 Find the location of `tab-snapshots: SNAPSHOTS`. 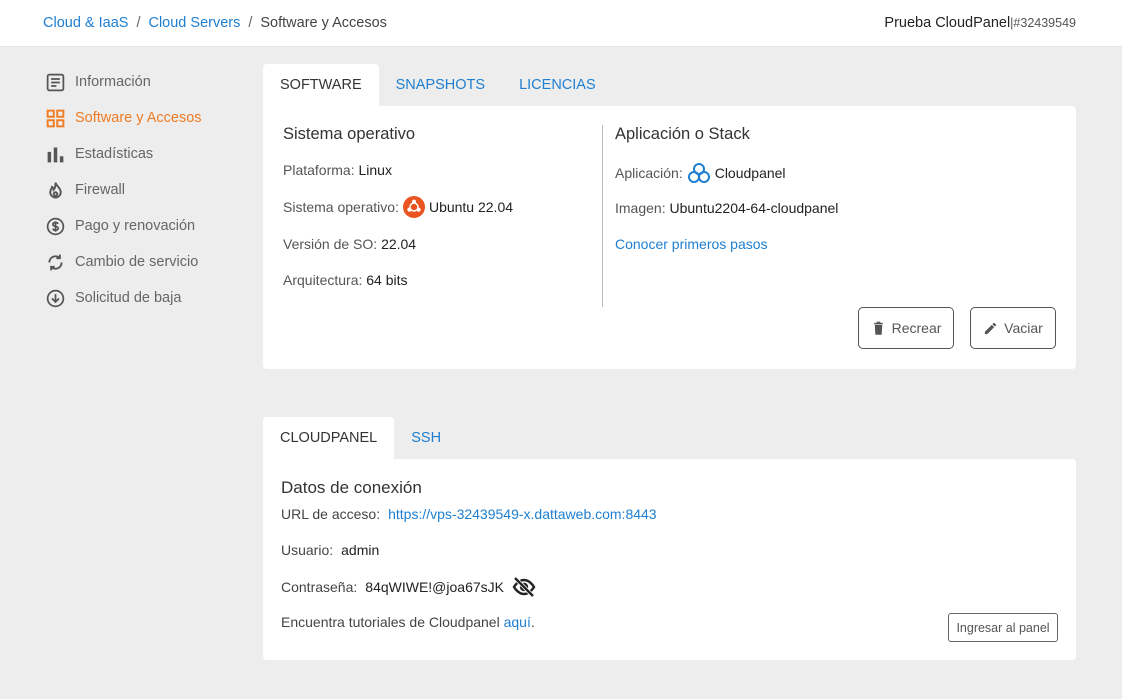

tab-snapshots: SNAPSHOTS is located at coordinates (440, 85).